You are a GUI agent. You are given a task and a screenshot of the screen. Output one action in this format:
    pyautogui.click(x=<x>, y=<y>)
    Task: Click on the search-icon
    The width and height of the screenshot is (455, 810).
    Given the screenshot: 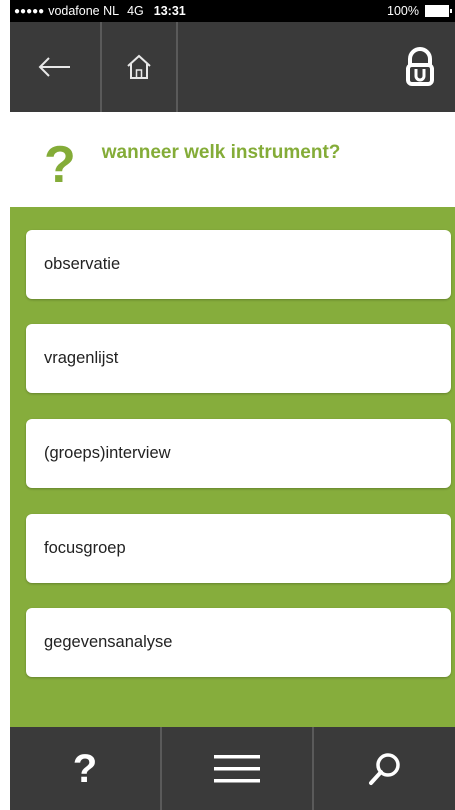 What is the action you would take?
    pyautogui.click(x=384, y=768)
    